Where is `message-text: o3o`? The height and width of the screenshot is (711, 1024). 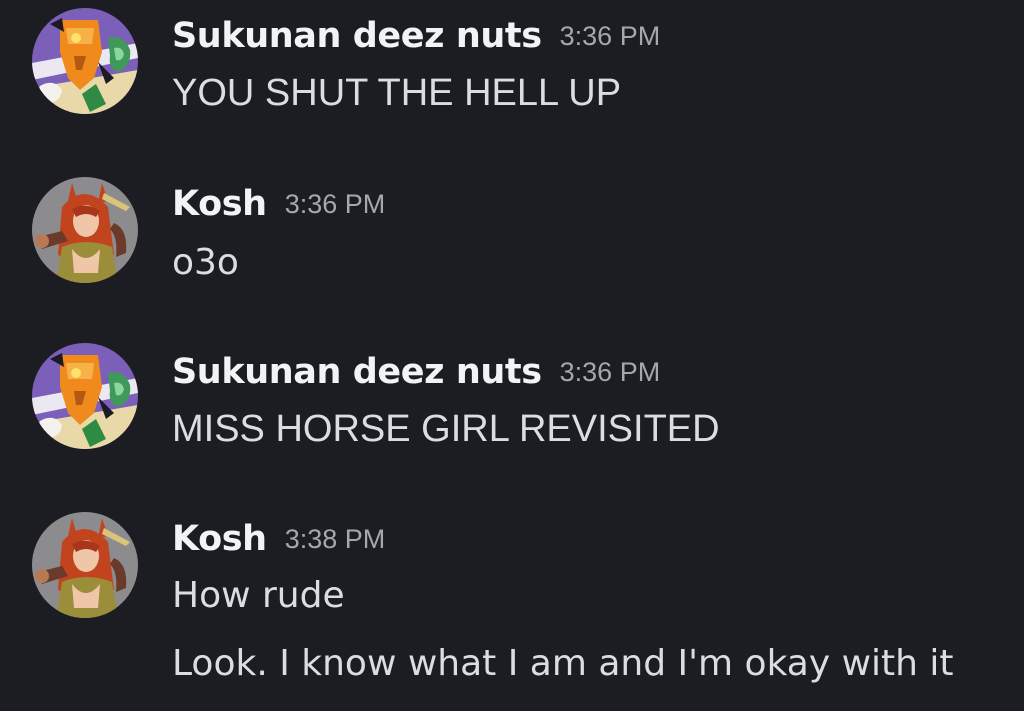 message-text: o3o is located at coordinates (205, 262).